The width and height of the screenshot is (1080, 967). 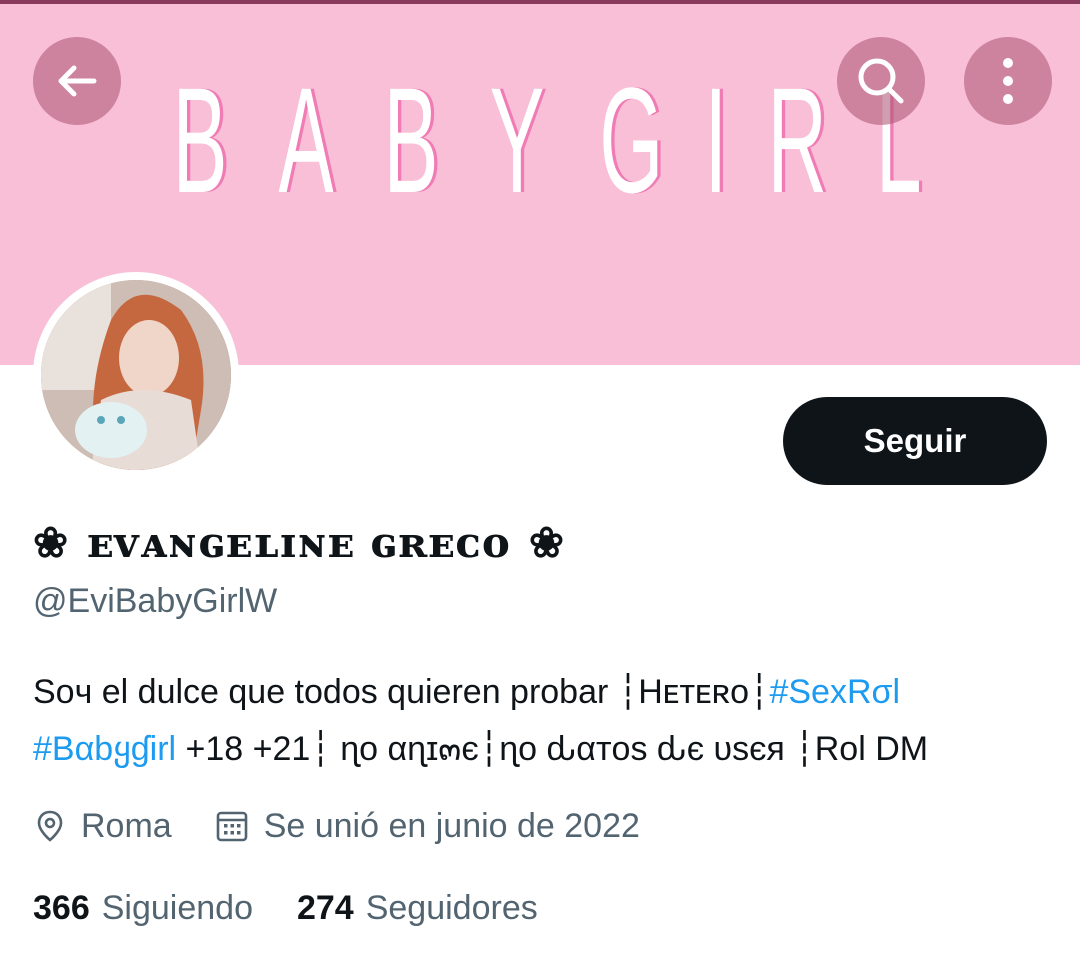 I want to click on banner-letter: Y, so click(x=517, y=140).